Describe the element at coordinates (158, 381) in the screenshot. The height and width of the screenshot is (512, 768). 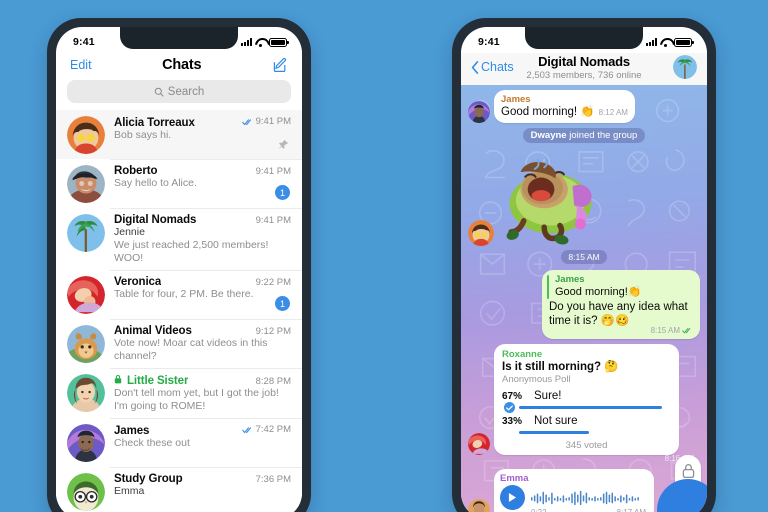
I see `list-item-name: Little Sister` at that location.